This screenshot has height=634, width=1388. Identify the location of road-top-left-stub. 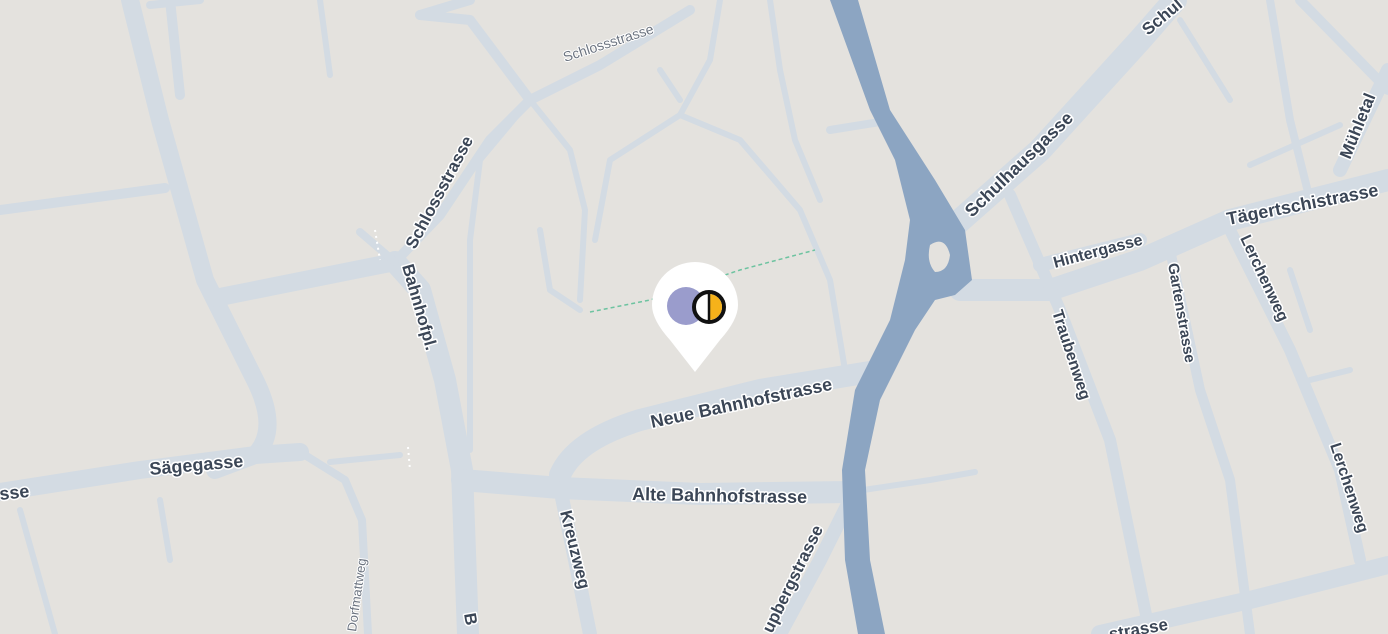
(175, 4).